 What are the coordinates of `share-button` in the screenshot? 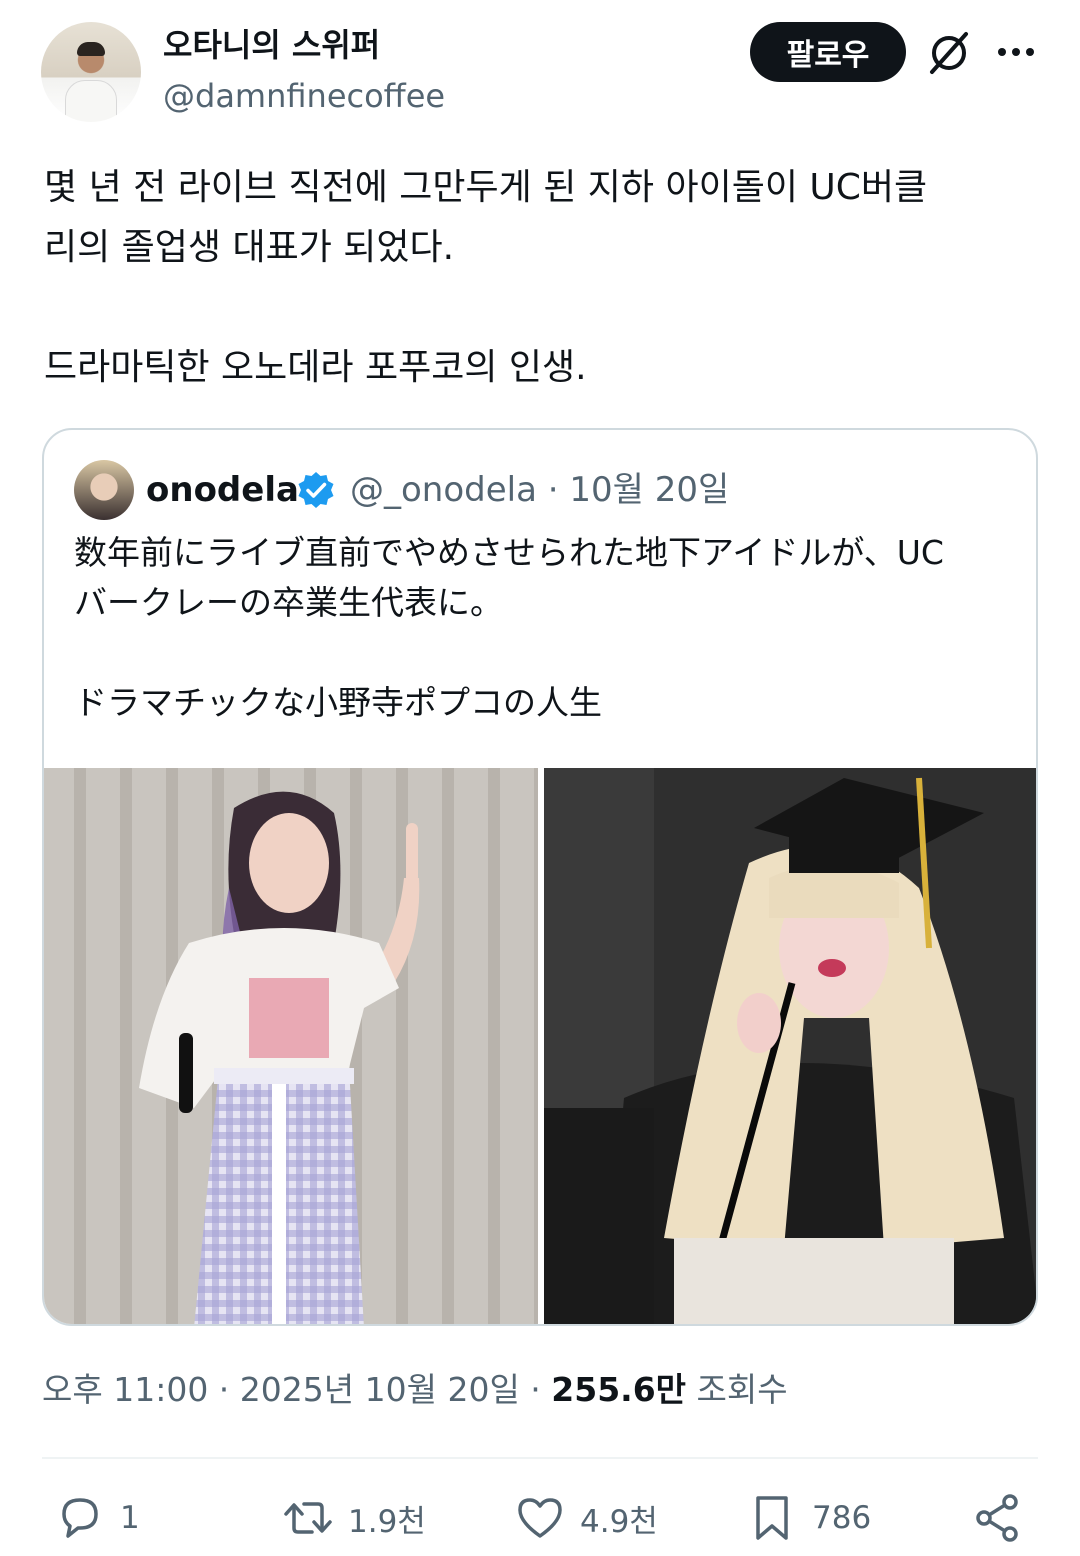 It's located at (998, 1518).